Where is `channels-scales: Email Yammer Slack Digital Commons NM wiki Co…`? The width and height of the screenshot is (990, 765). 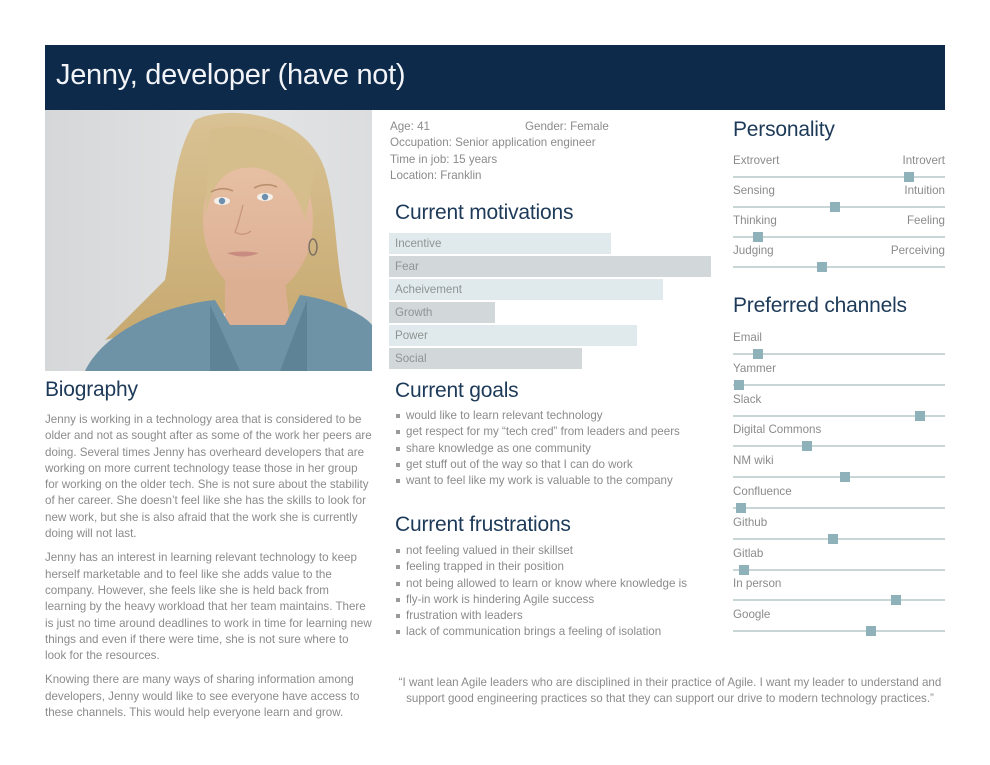
channels-scales: Email Yammer Slack Digital Commons NM wiki Co… is located at coordinates (839, 484).